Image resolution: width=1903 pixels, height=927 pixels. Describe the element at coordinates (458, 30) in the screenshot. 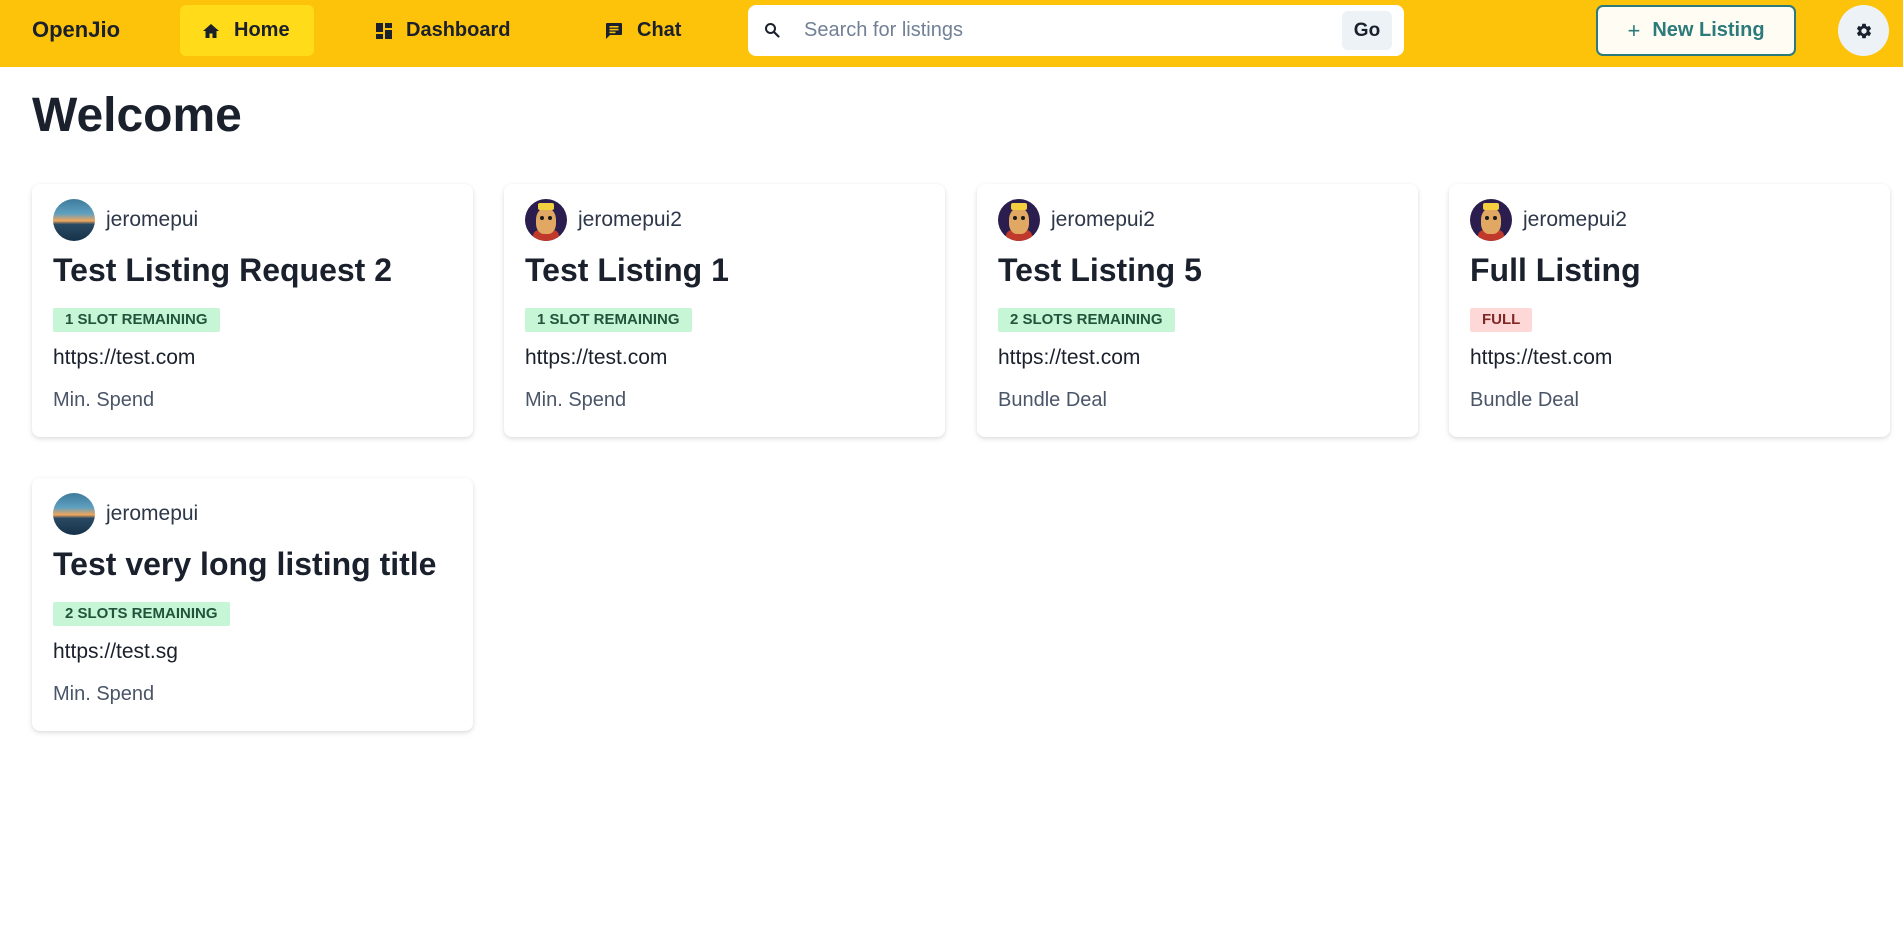

I see `nav-link-label: Dashboard` at that location.